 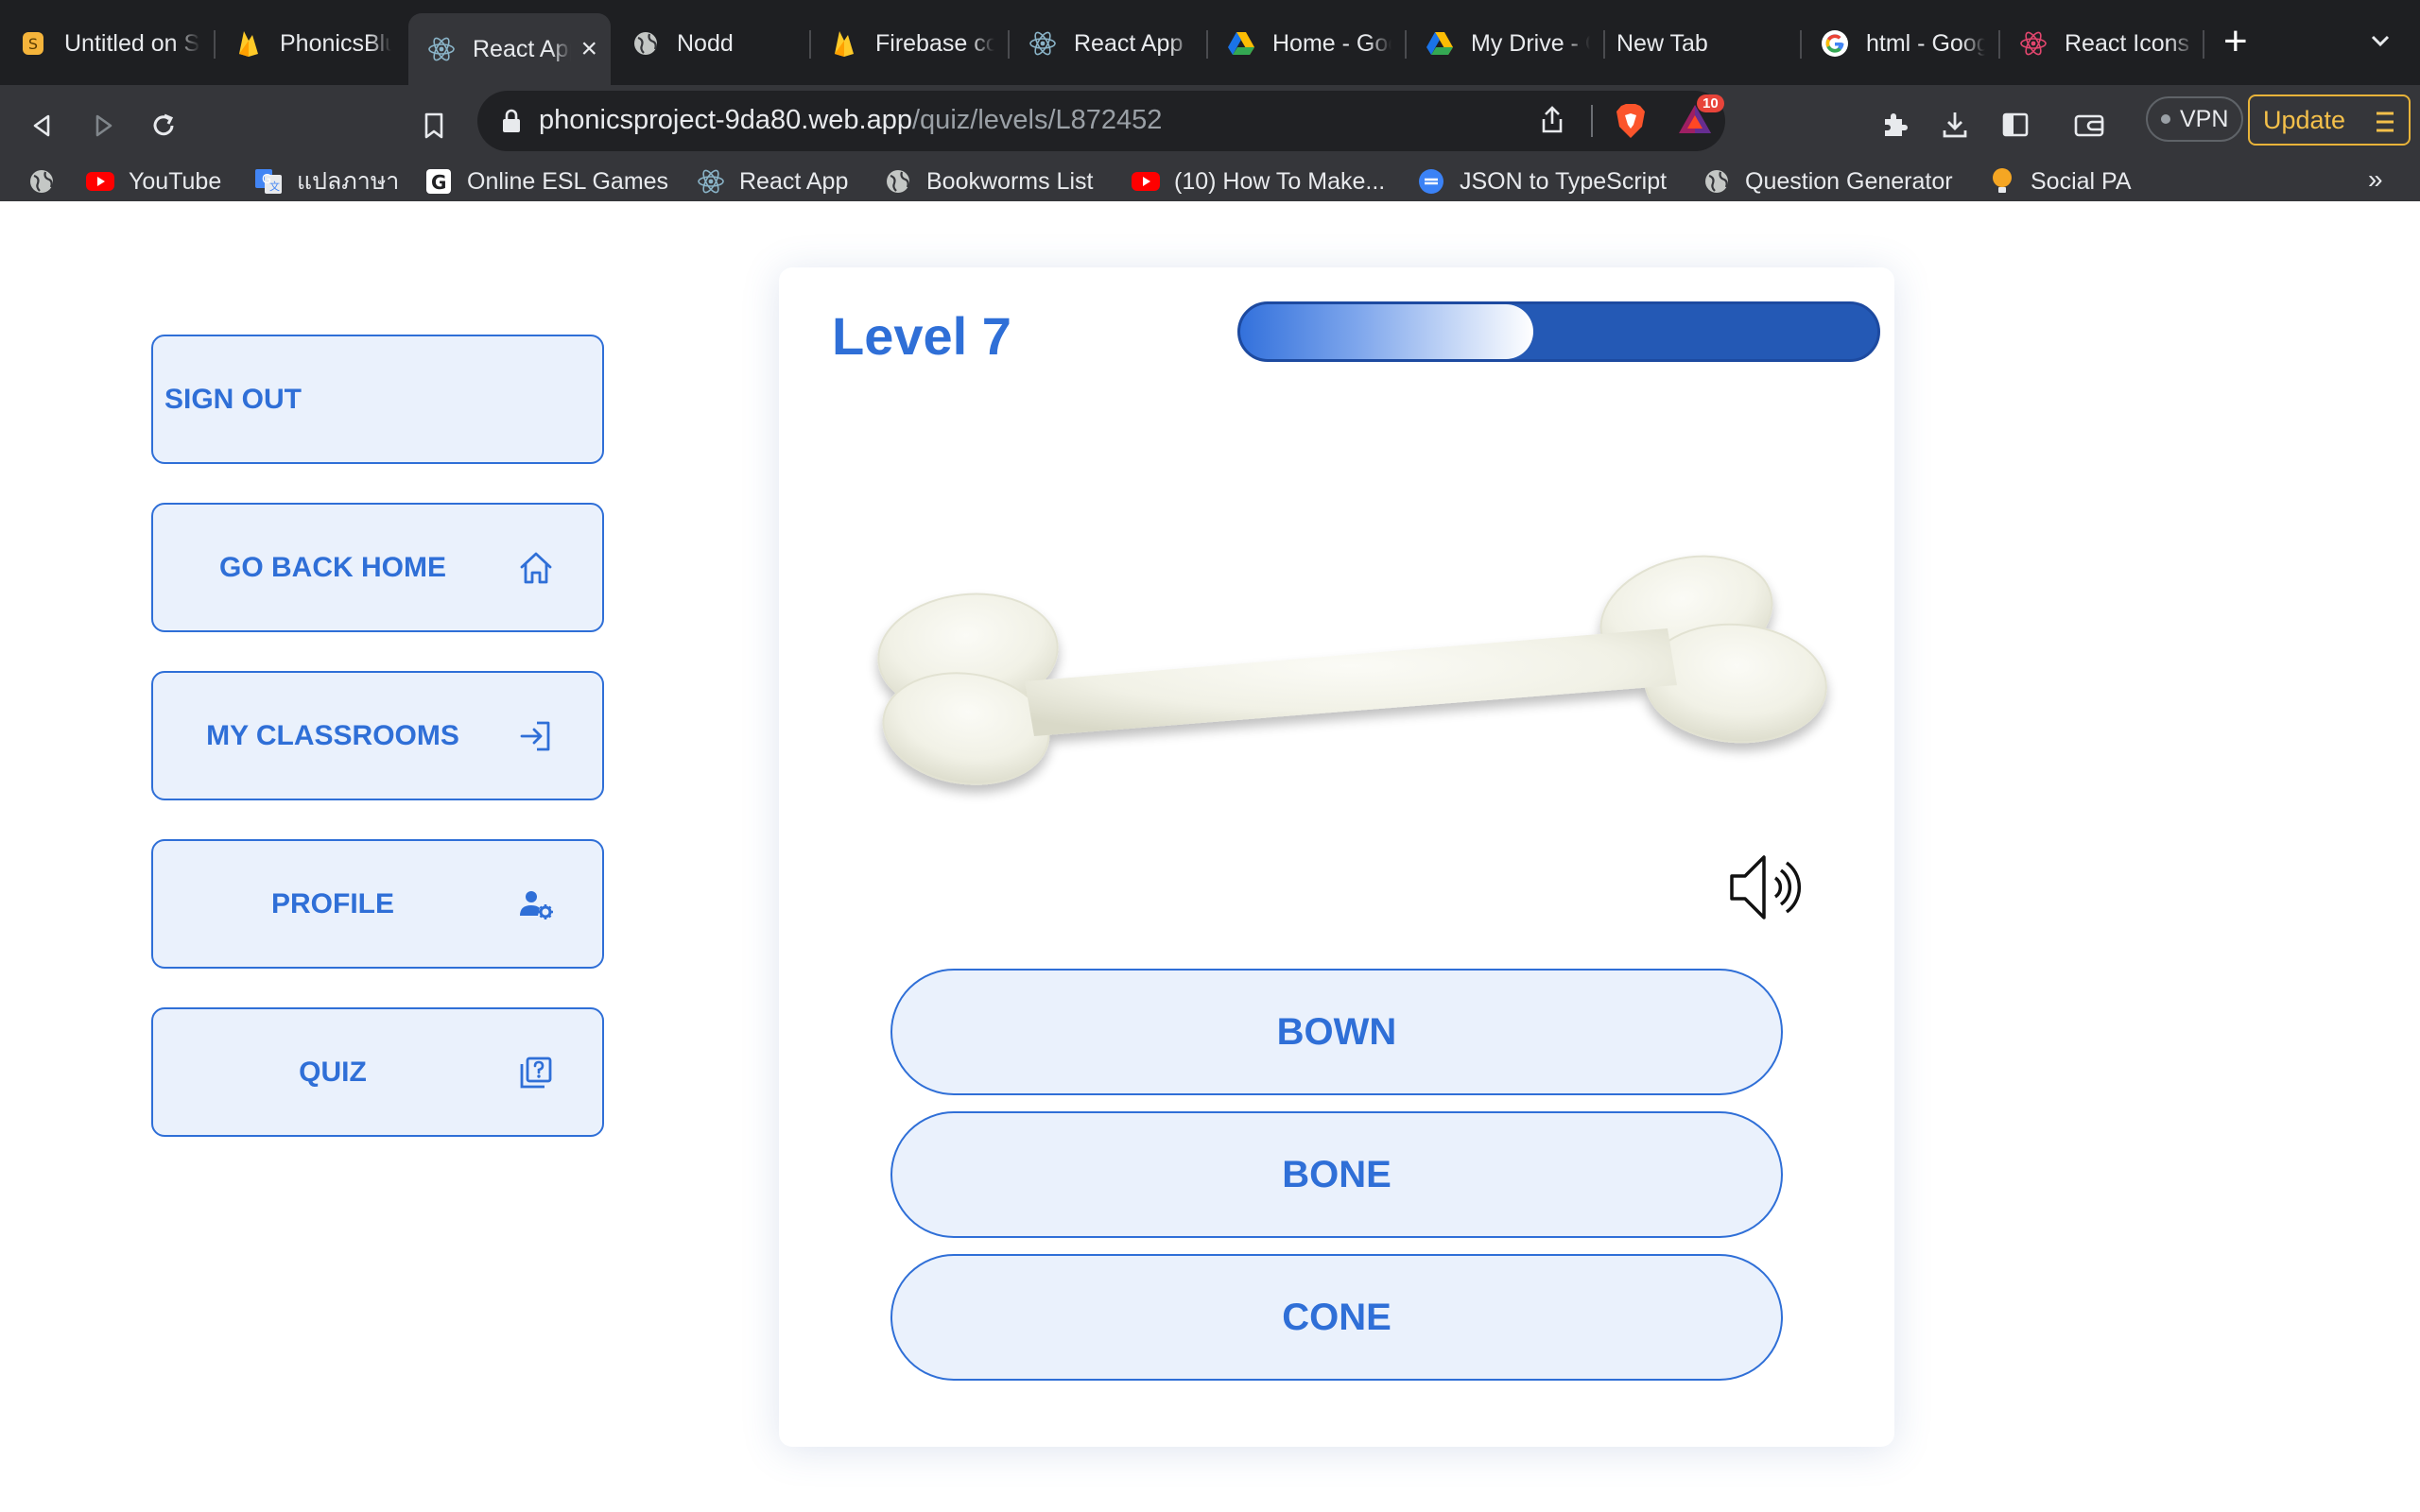 What do you see at coordinates (909, 43) in the screenshot?
I see `tab-firebase-console: Firebase console` at bounding box center [909, 43].